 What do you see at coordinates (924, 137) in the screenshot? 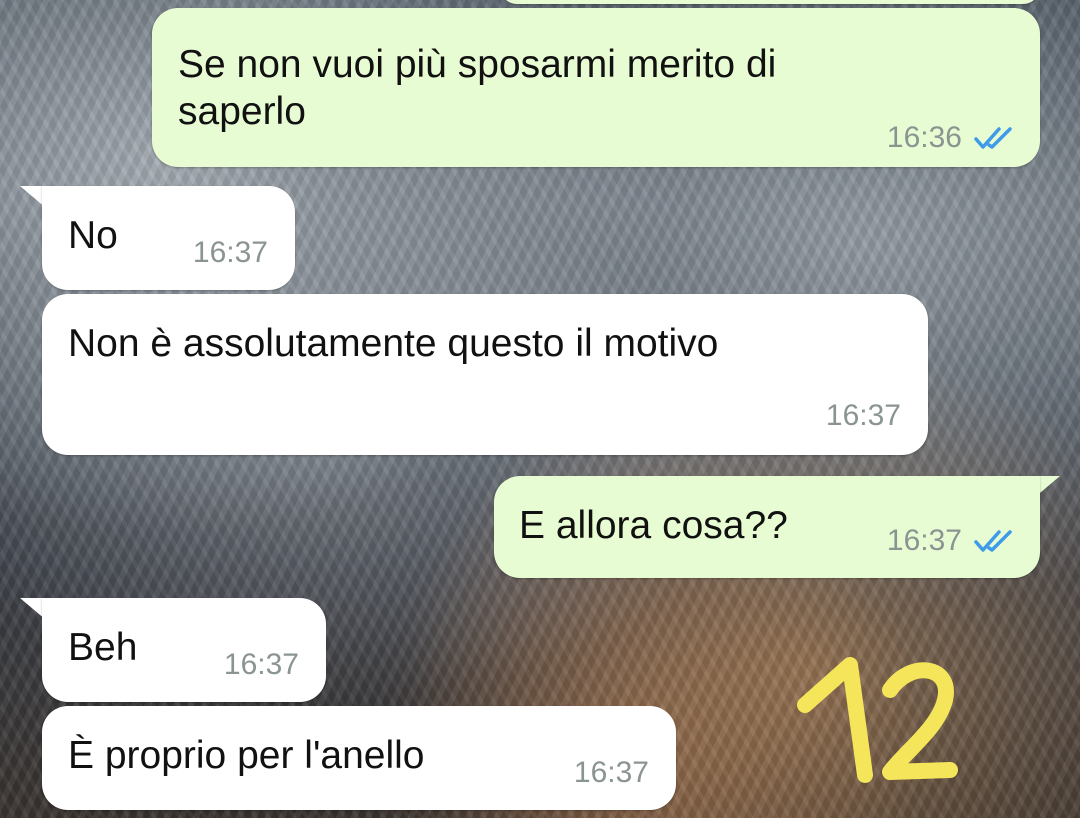
I see `message-time: 16:36` at bounding box center [924, 137].